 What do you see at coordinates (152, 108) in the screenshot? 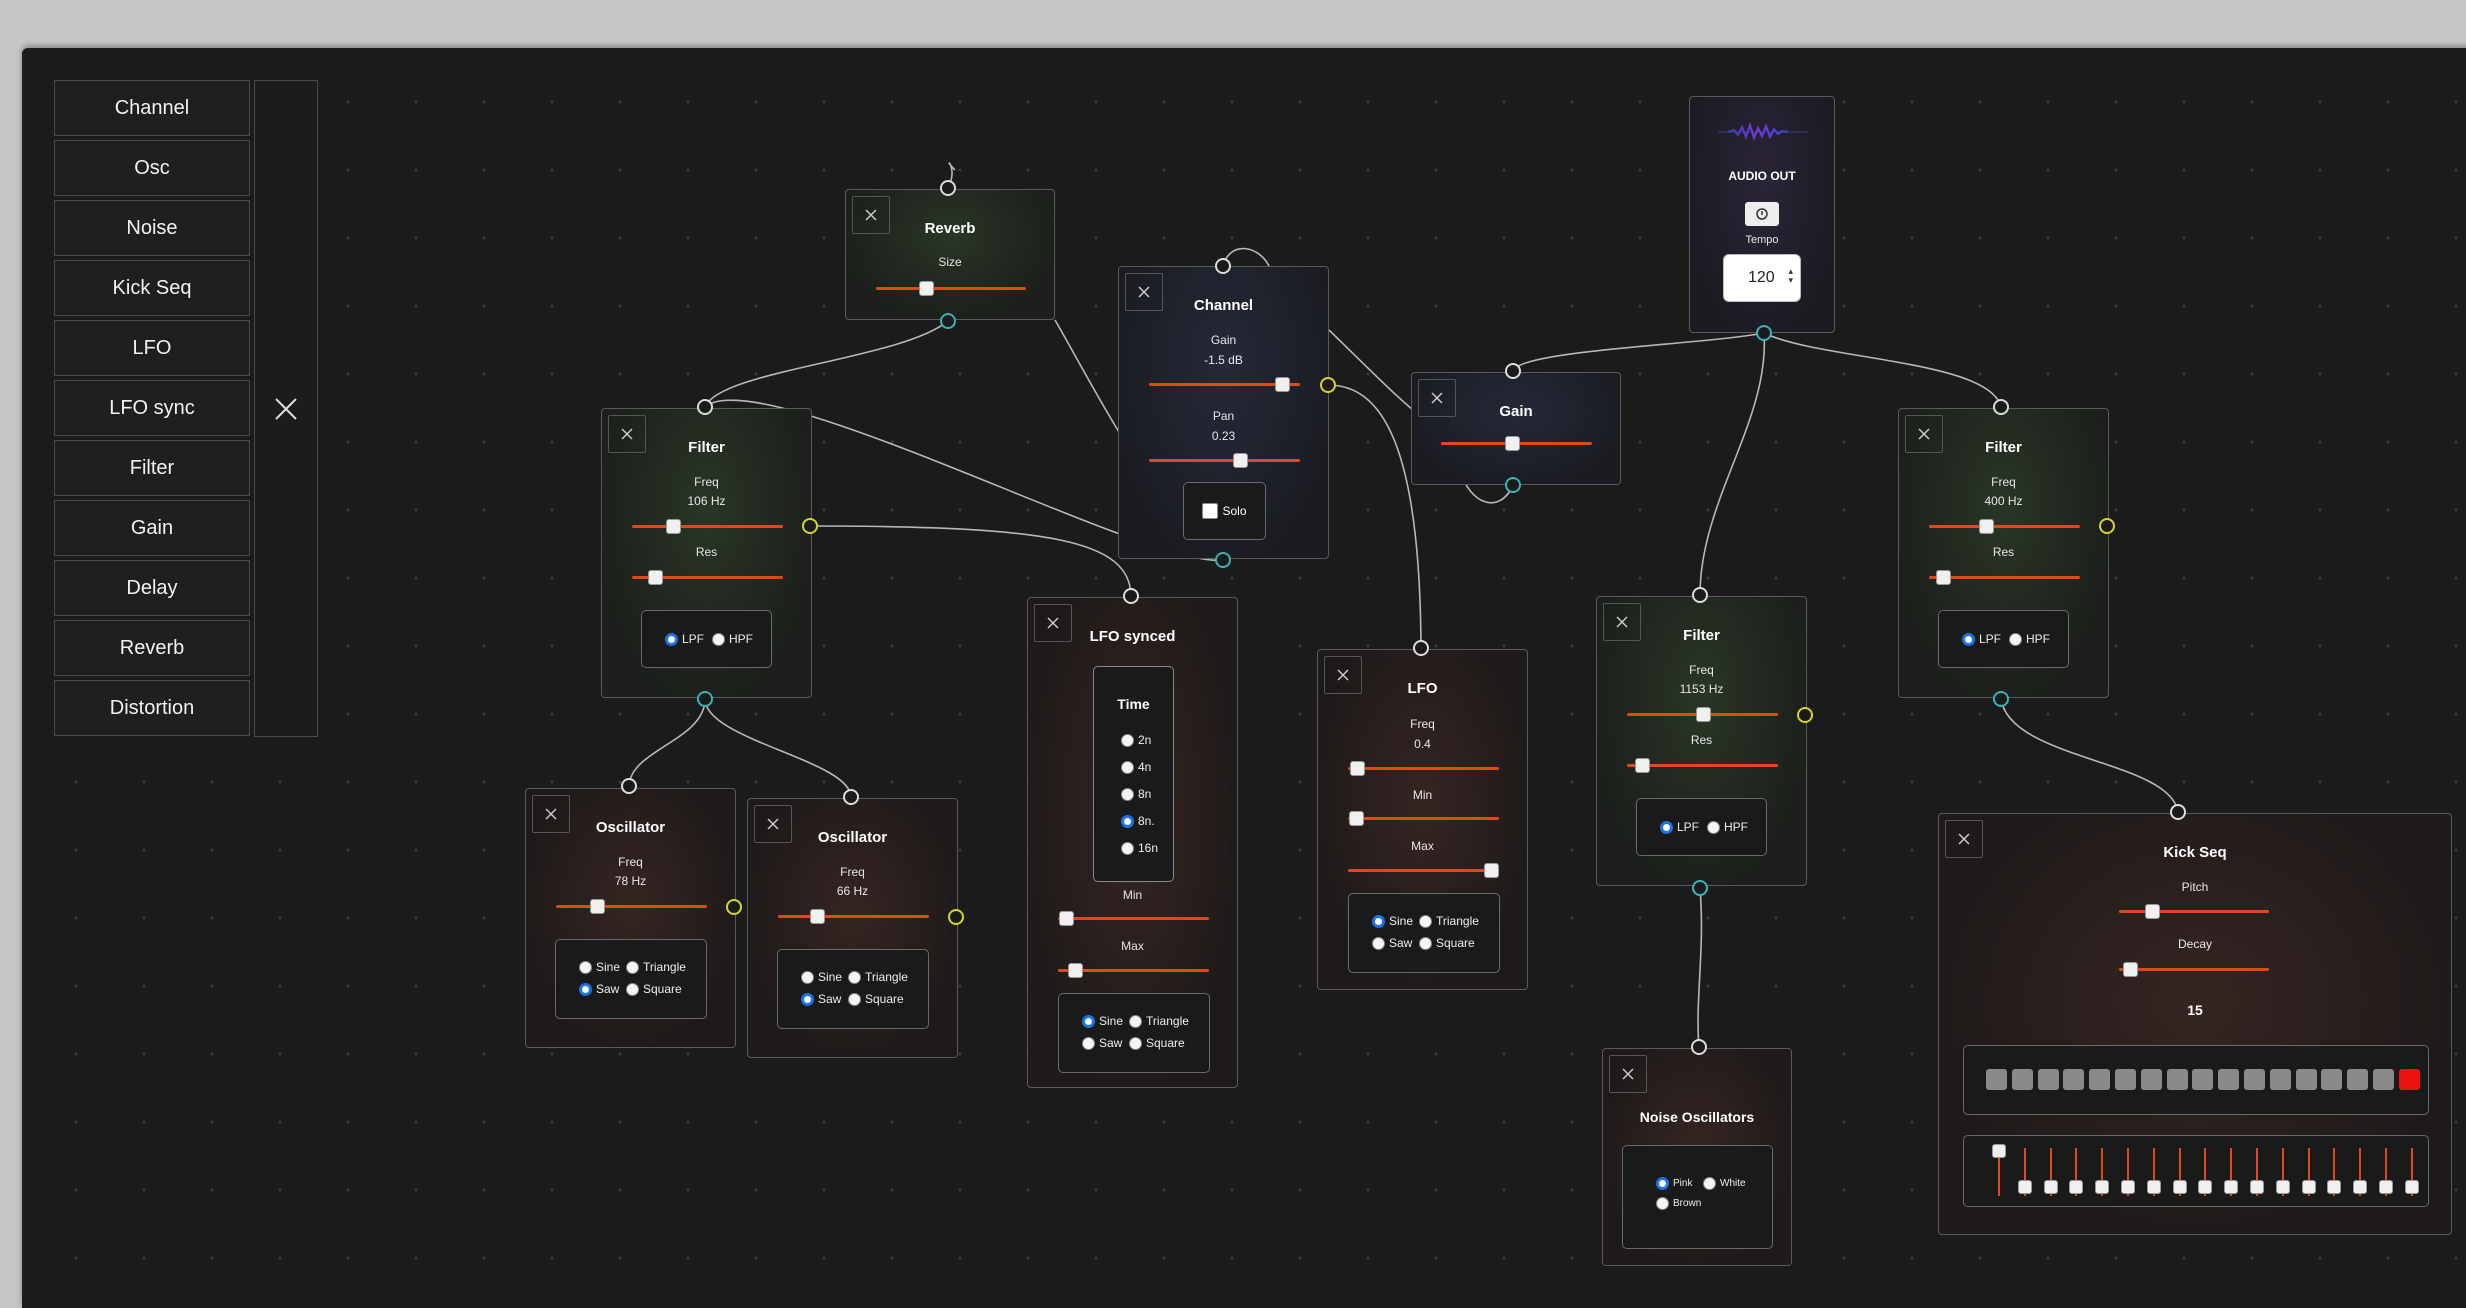
I see `palette-item-channel: Channel` at bounding box center [152, 108].